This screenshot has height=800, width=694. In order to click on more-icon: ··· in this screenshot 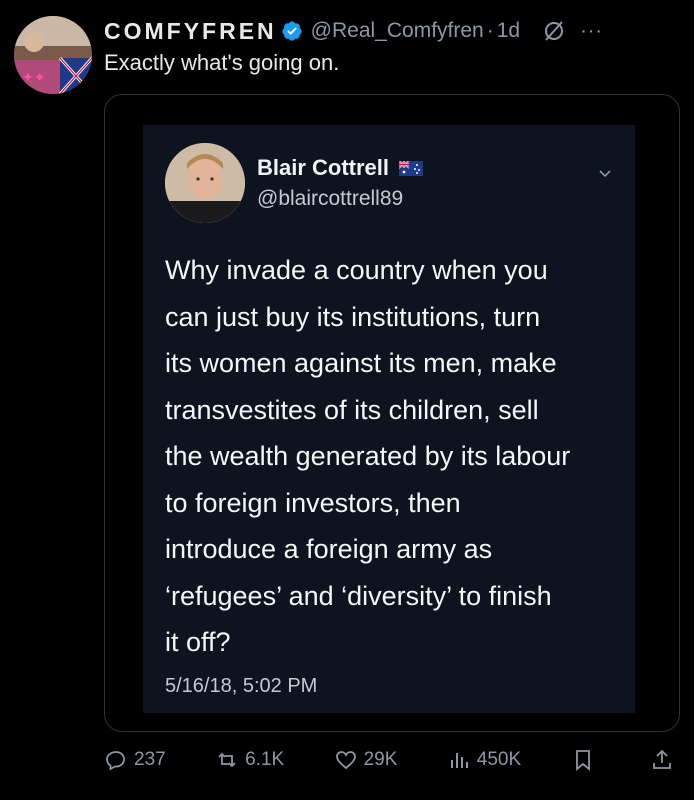, I will do `click(591, 31)`.